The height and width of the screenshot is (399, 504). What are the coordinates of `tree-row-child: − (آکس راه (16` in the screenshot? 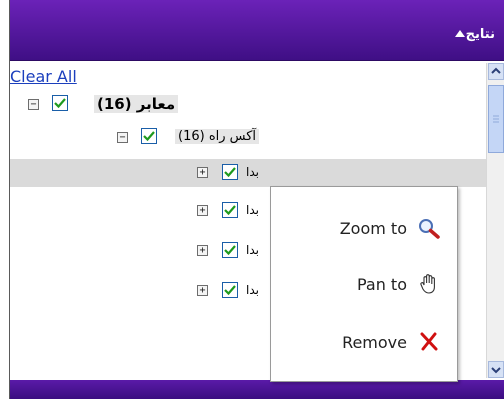 It's located at (140, 137).